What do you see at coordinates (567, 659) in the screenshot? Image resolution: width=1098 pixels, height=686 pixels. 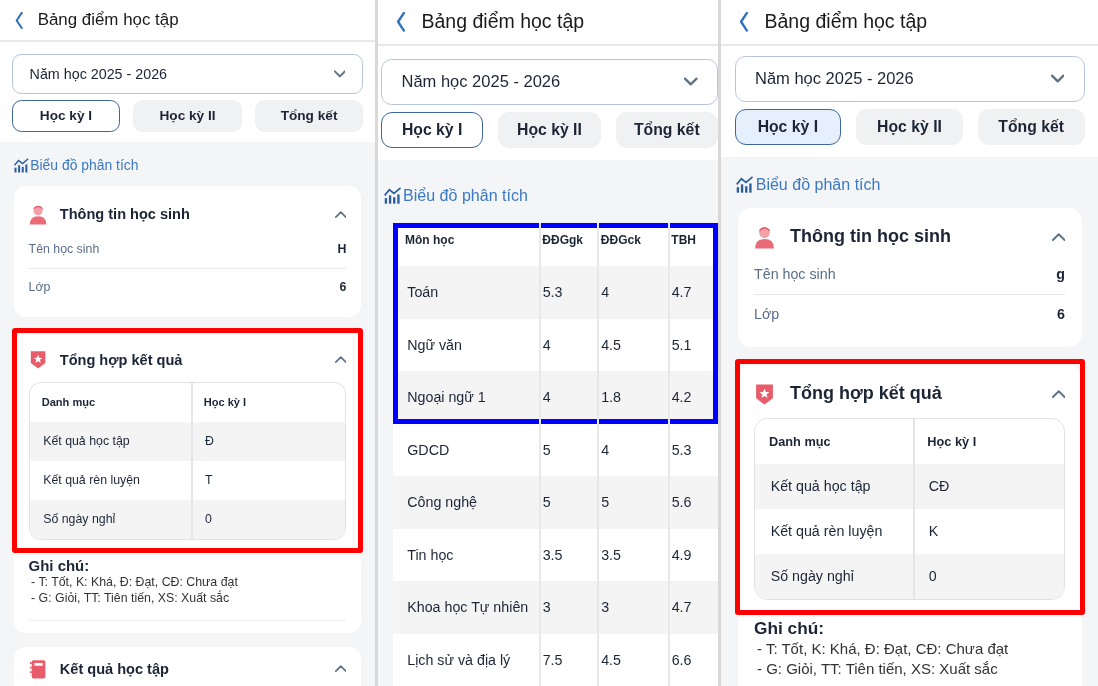 I see `table-cell: 7.5` at bounding box center [567, 659].